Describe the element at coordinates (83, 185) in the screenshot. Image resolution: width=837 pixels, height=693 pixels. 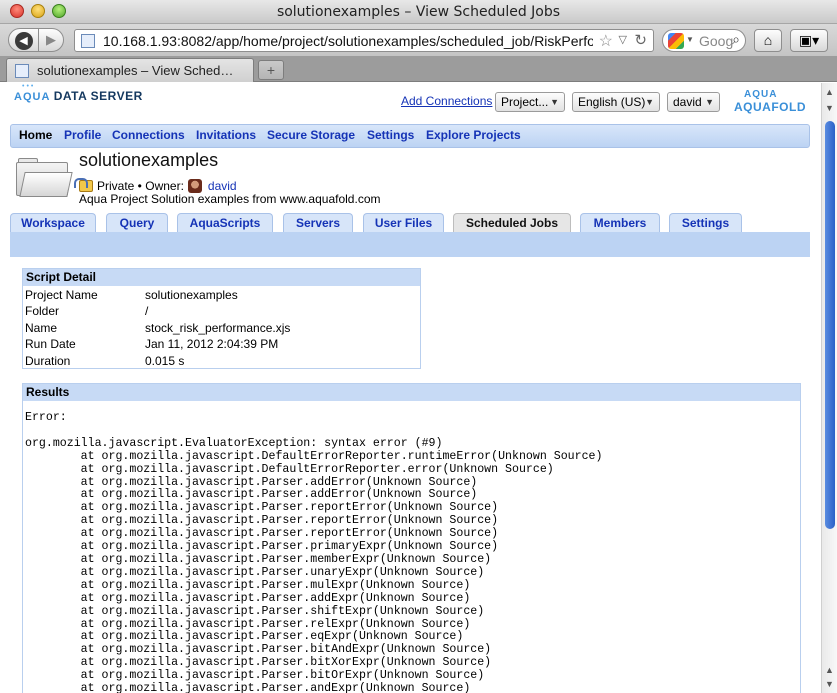
I see `lock-icon` at that location.